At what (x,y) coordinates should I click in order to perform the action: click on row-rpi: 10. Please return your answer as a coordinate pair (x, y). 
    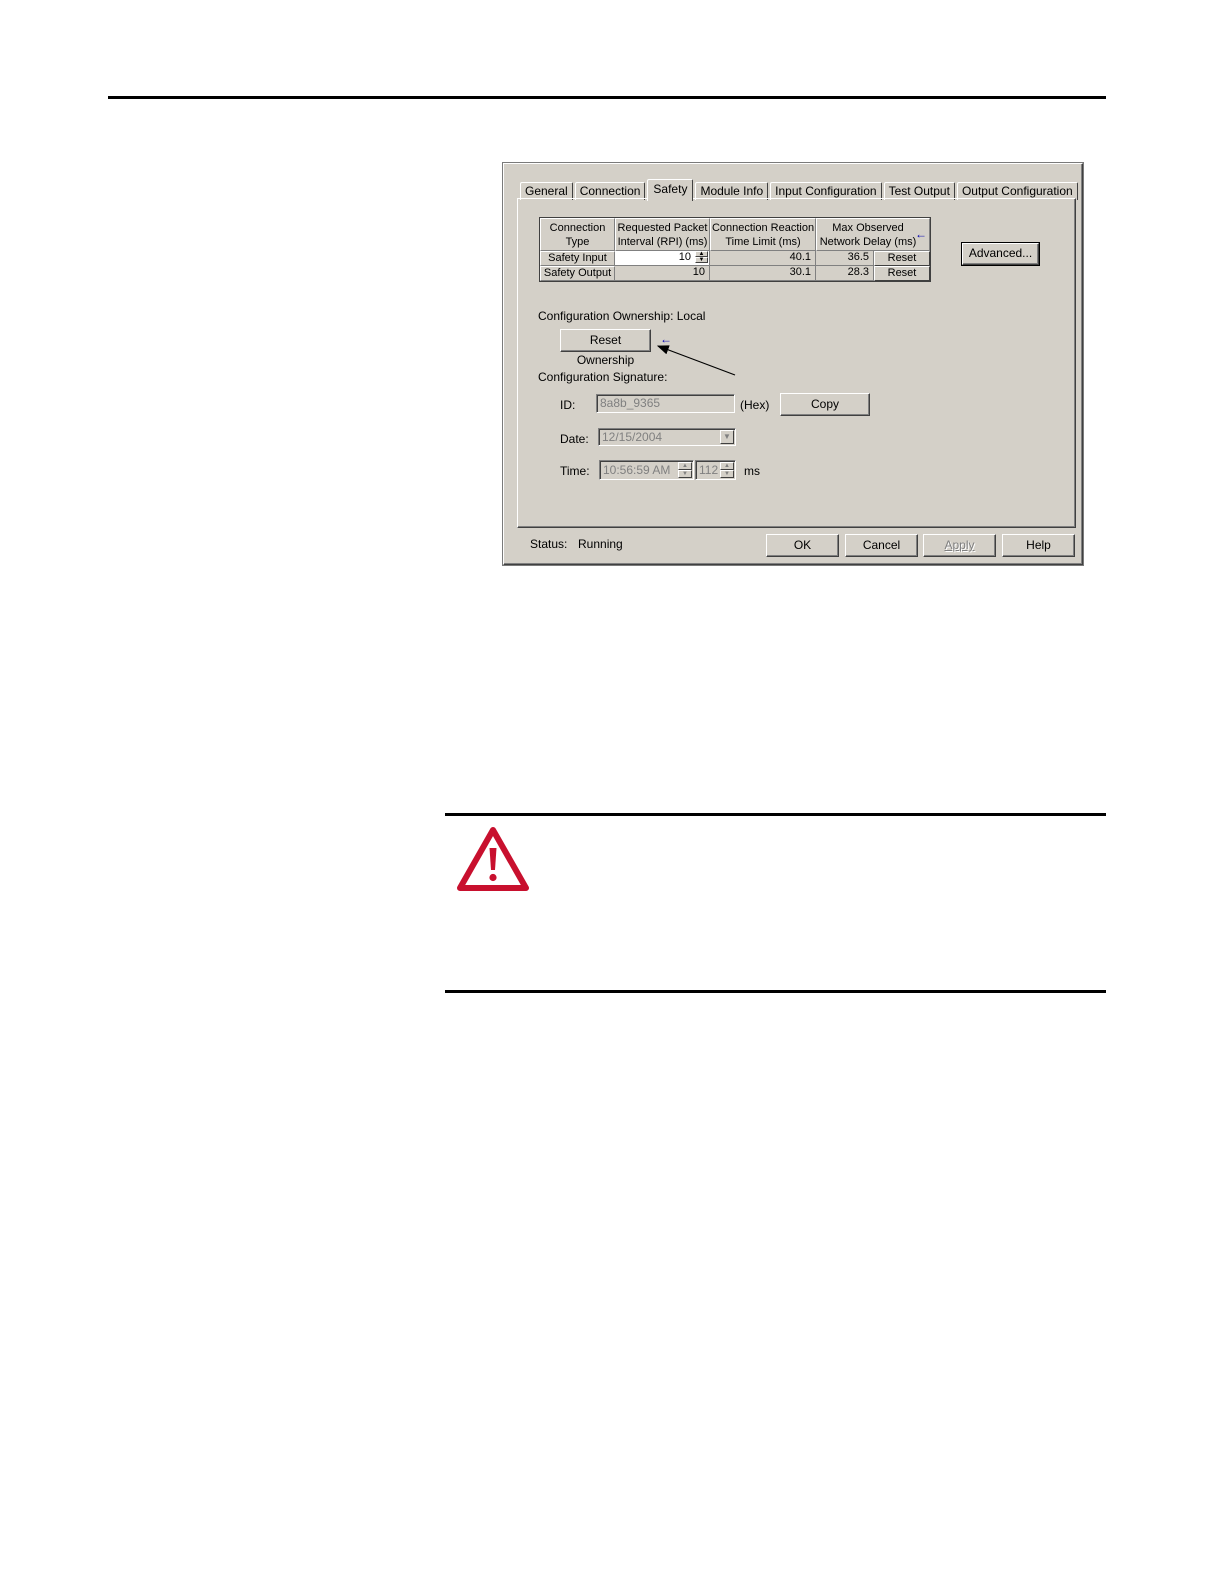
    Looking at the image, I should click on (662, 273).